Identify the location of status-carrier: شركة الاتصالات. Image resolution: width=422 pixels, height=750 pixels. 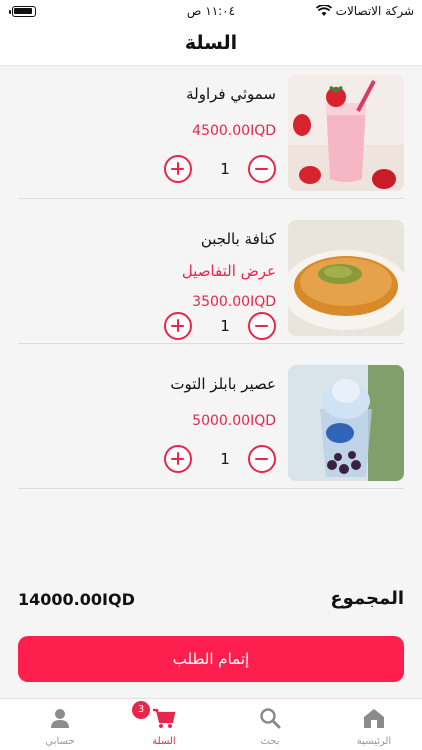
(364, 11).